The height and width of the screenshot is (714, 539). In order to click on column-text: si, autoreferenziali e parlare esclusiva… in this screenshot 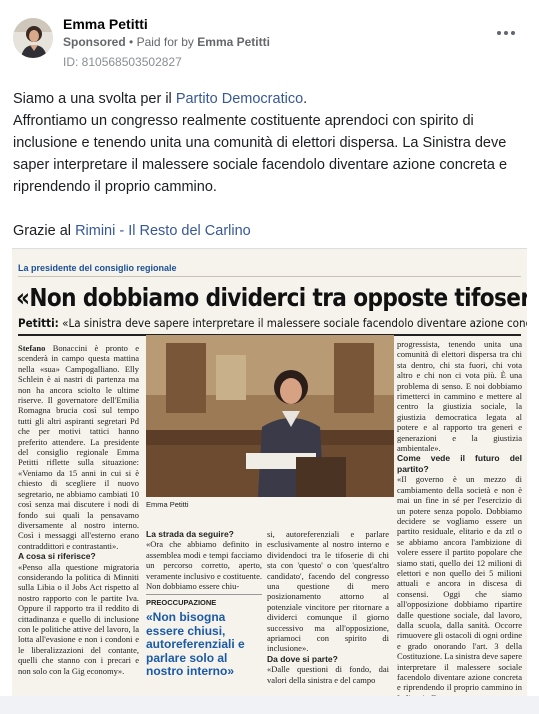, I will do `click(328, 591)`.